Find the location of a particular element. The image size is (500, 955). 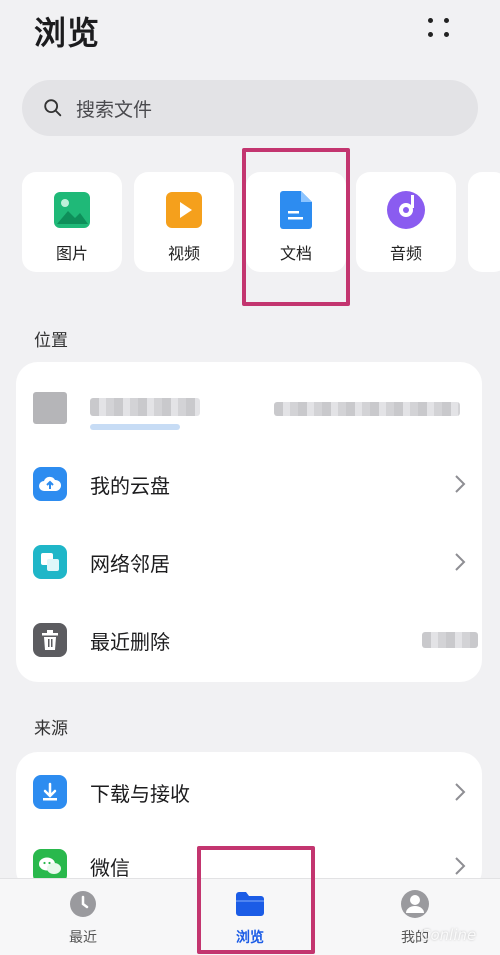

clock-icon is located at coordinates (83, 904).